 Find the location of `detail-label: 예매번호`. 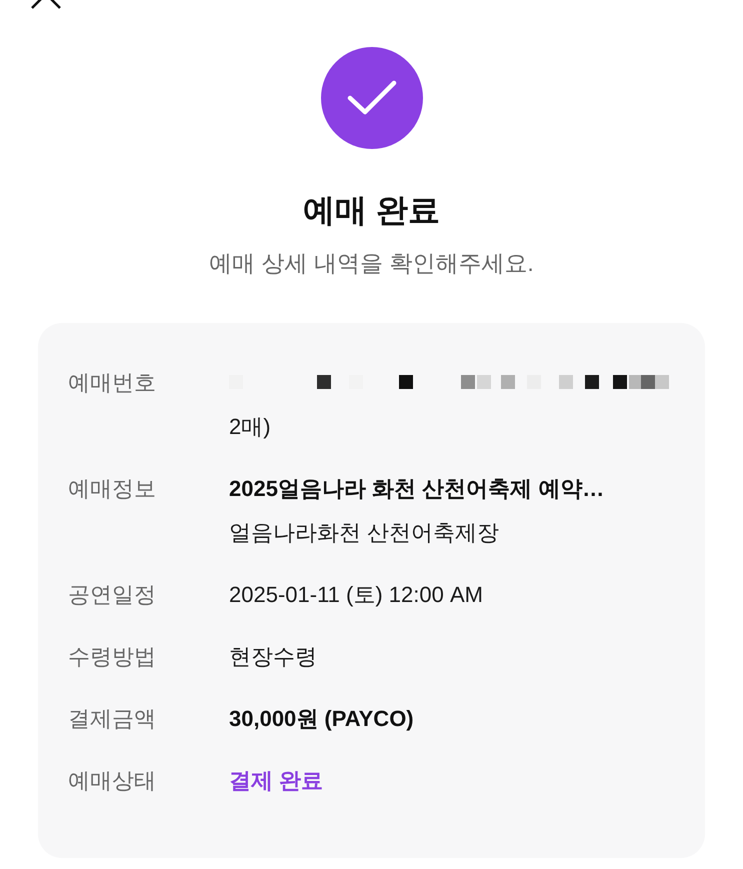

detail-label: 예매번호 is located at coordinates (112, 383).